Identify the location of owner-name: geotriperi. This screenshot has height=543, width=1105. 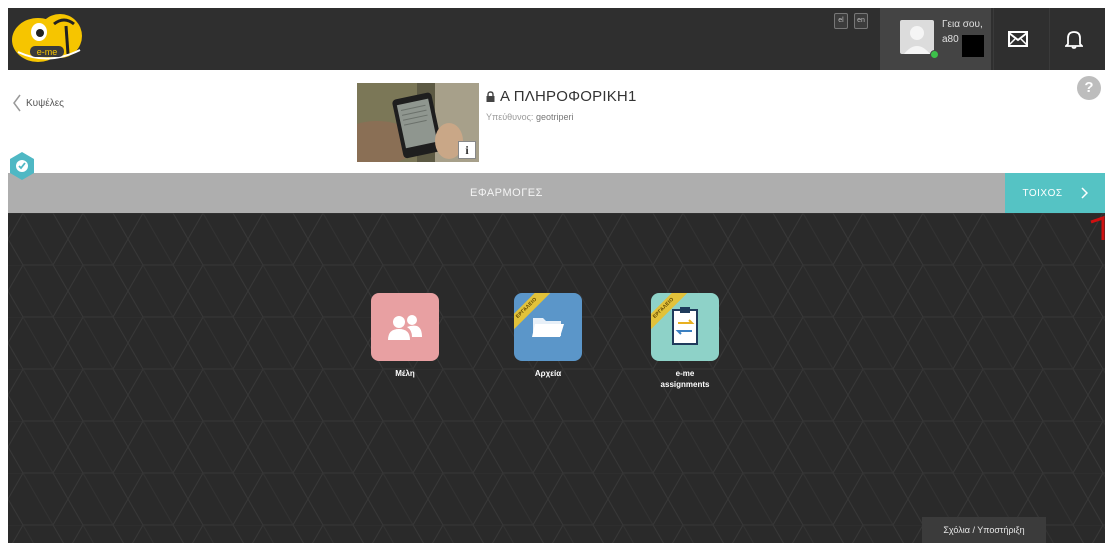
(555, 117).